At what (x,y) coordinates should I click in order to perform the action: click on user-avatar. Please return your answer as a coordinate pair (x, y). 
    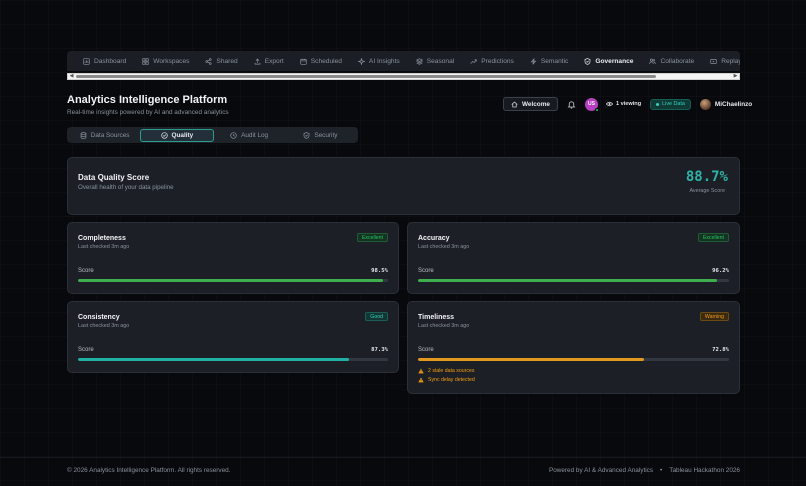
    Looking at the image, I should click on (705, 104).